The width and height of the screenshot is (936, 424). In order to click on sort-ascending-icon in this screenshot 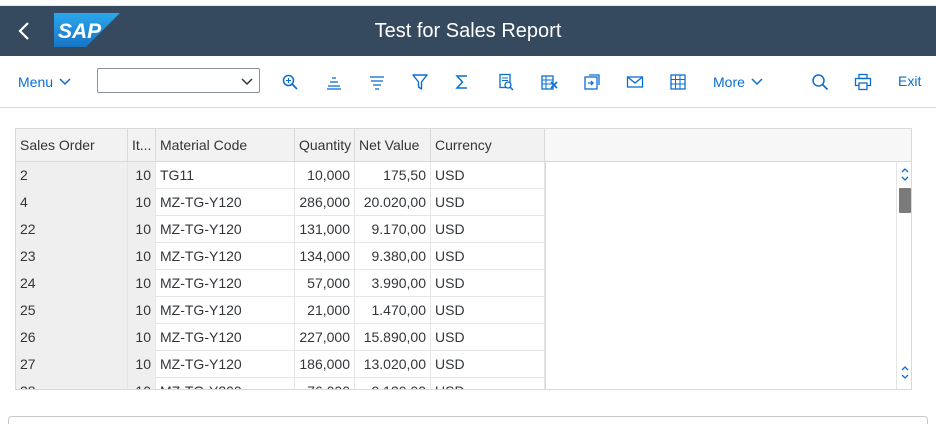, I will do `click(334, 83)`.